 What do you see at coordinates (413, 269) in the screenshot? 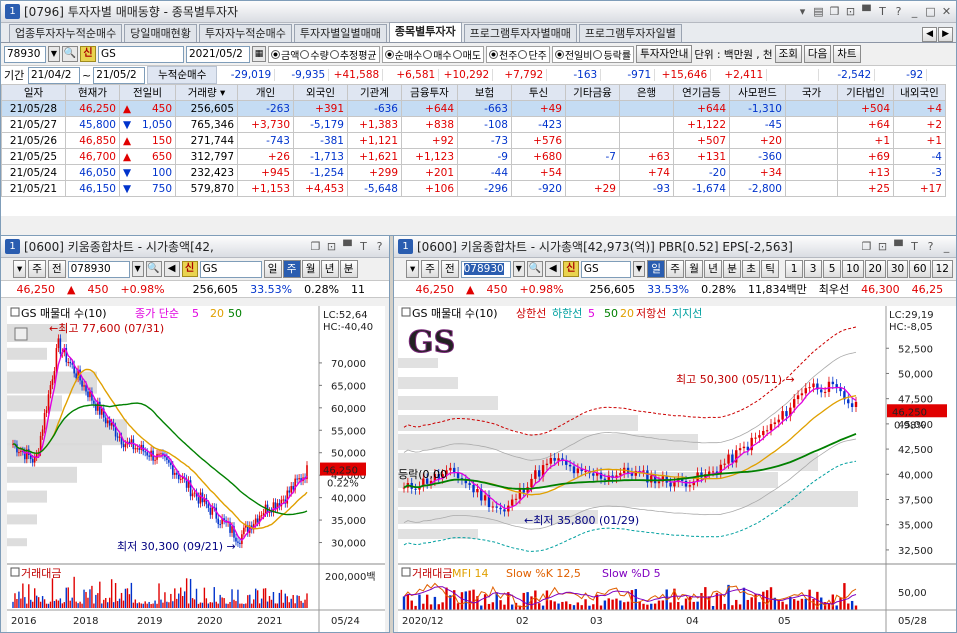
I see `right-menu-button: ▾` at bounding box center [413, 269].